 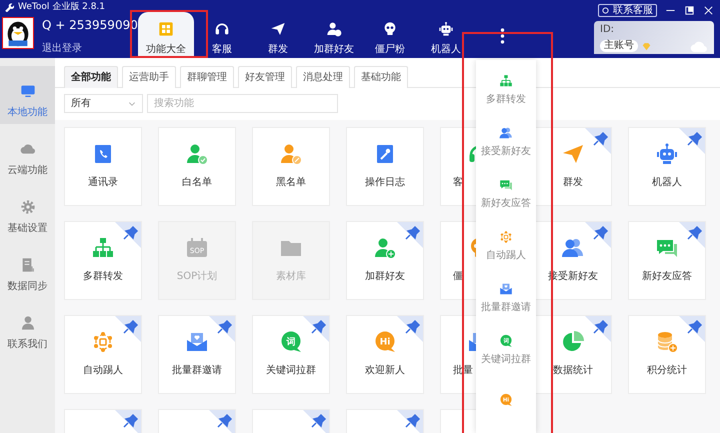 I want to click on menu-item: 批量群邀请, so click(x=506, y=294).